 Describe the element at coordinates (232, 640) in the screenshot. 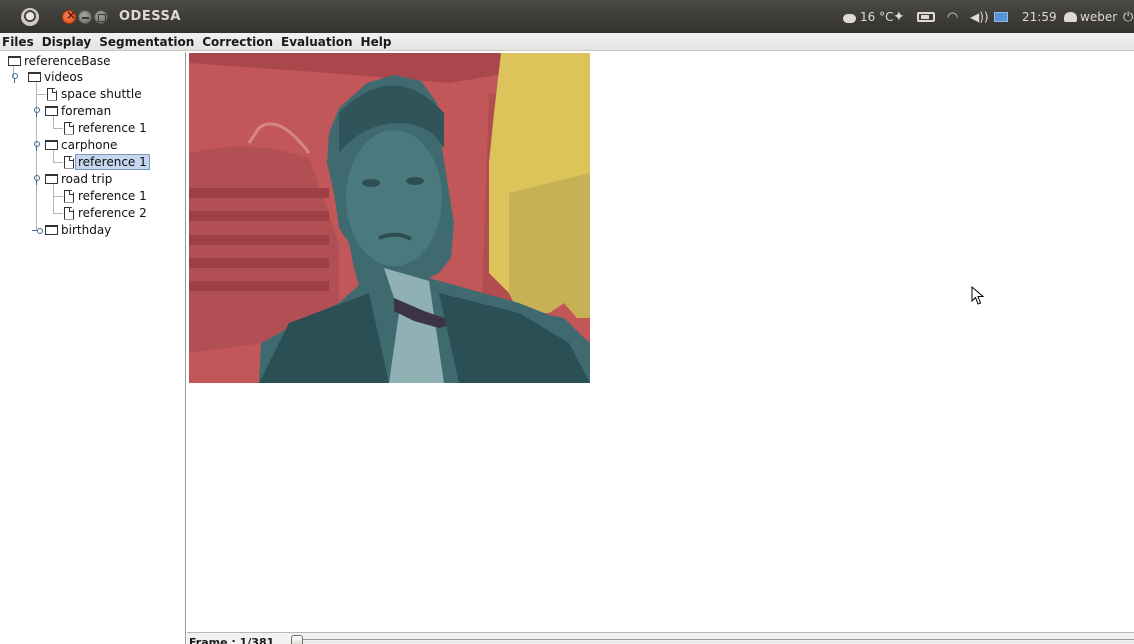

I see `frame-counter: Frame : 1/381` at that location.